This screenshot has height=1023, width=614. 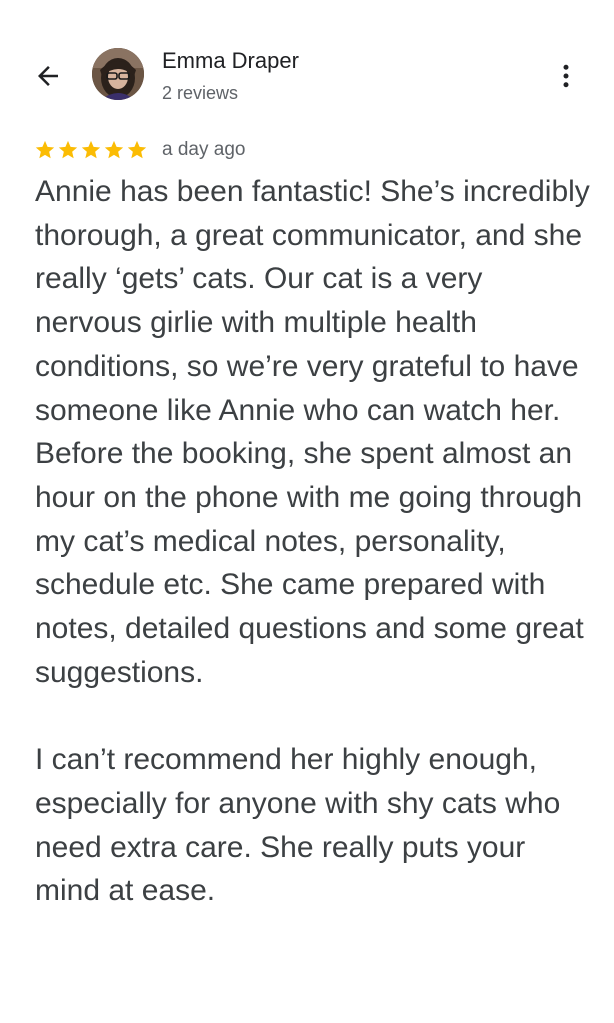 What do you see at coordinates (204, 149) in the screenshot?
I see `review-time: a day ago` at bounding box center [204, 149].